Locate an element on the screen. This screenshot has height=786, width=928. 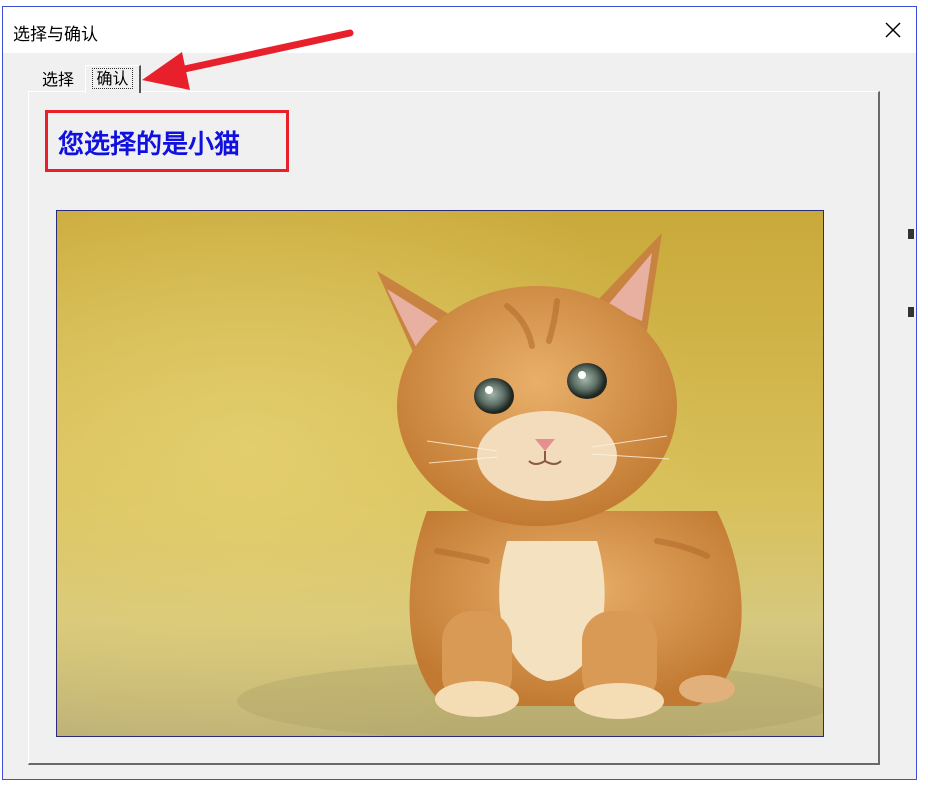
close-icon is located at coordinates (893, 30).